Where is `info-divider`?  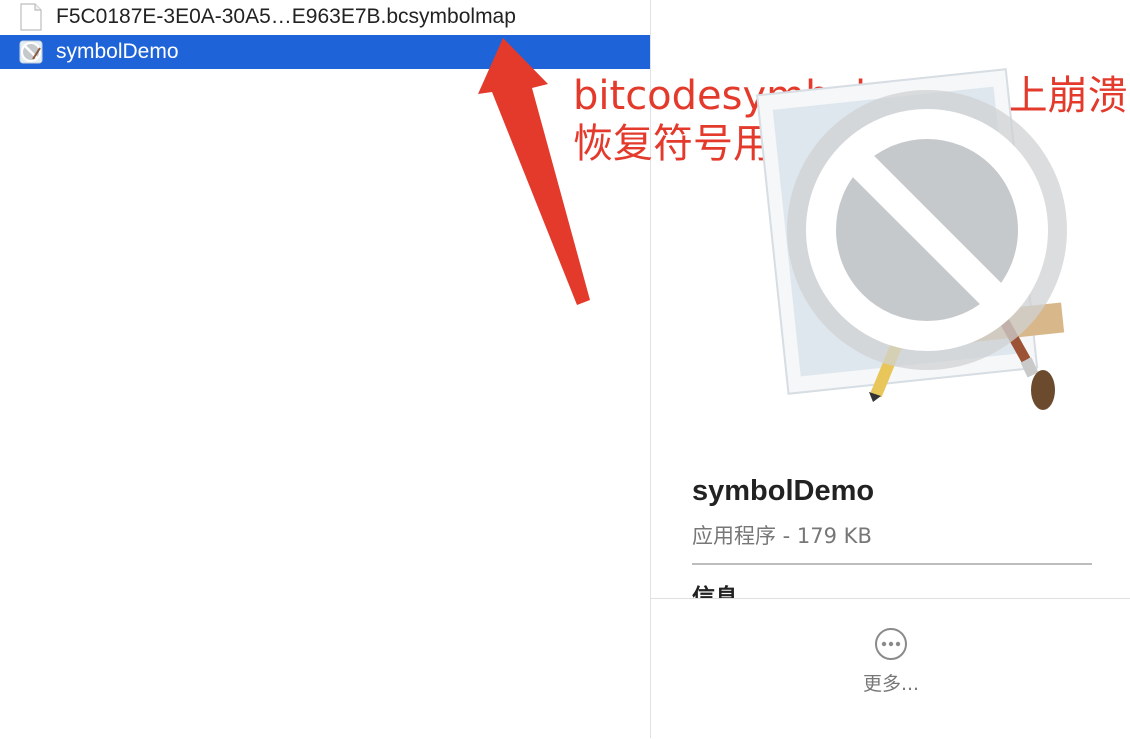
info-divider is located at coordinates (892, 564).